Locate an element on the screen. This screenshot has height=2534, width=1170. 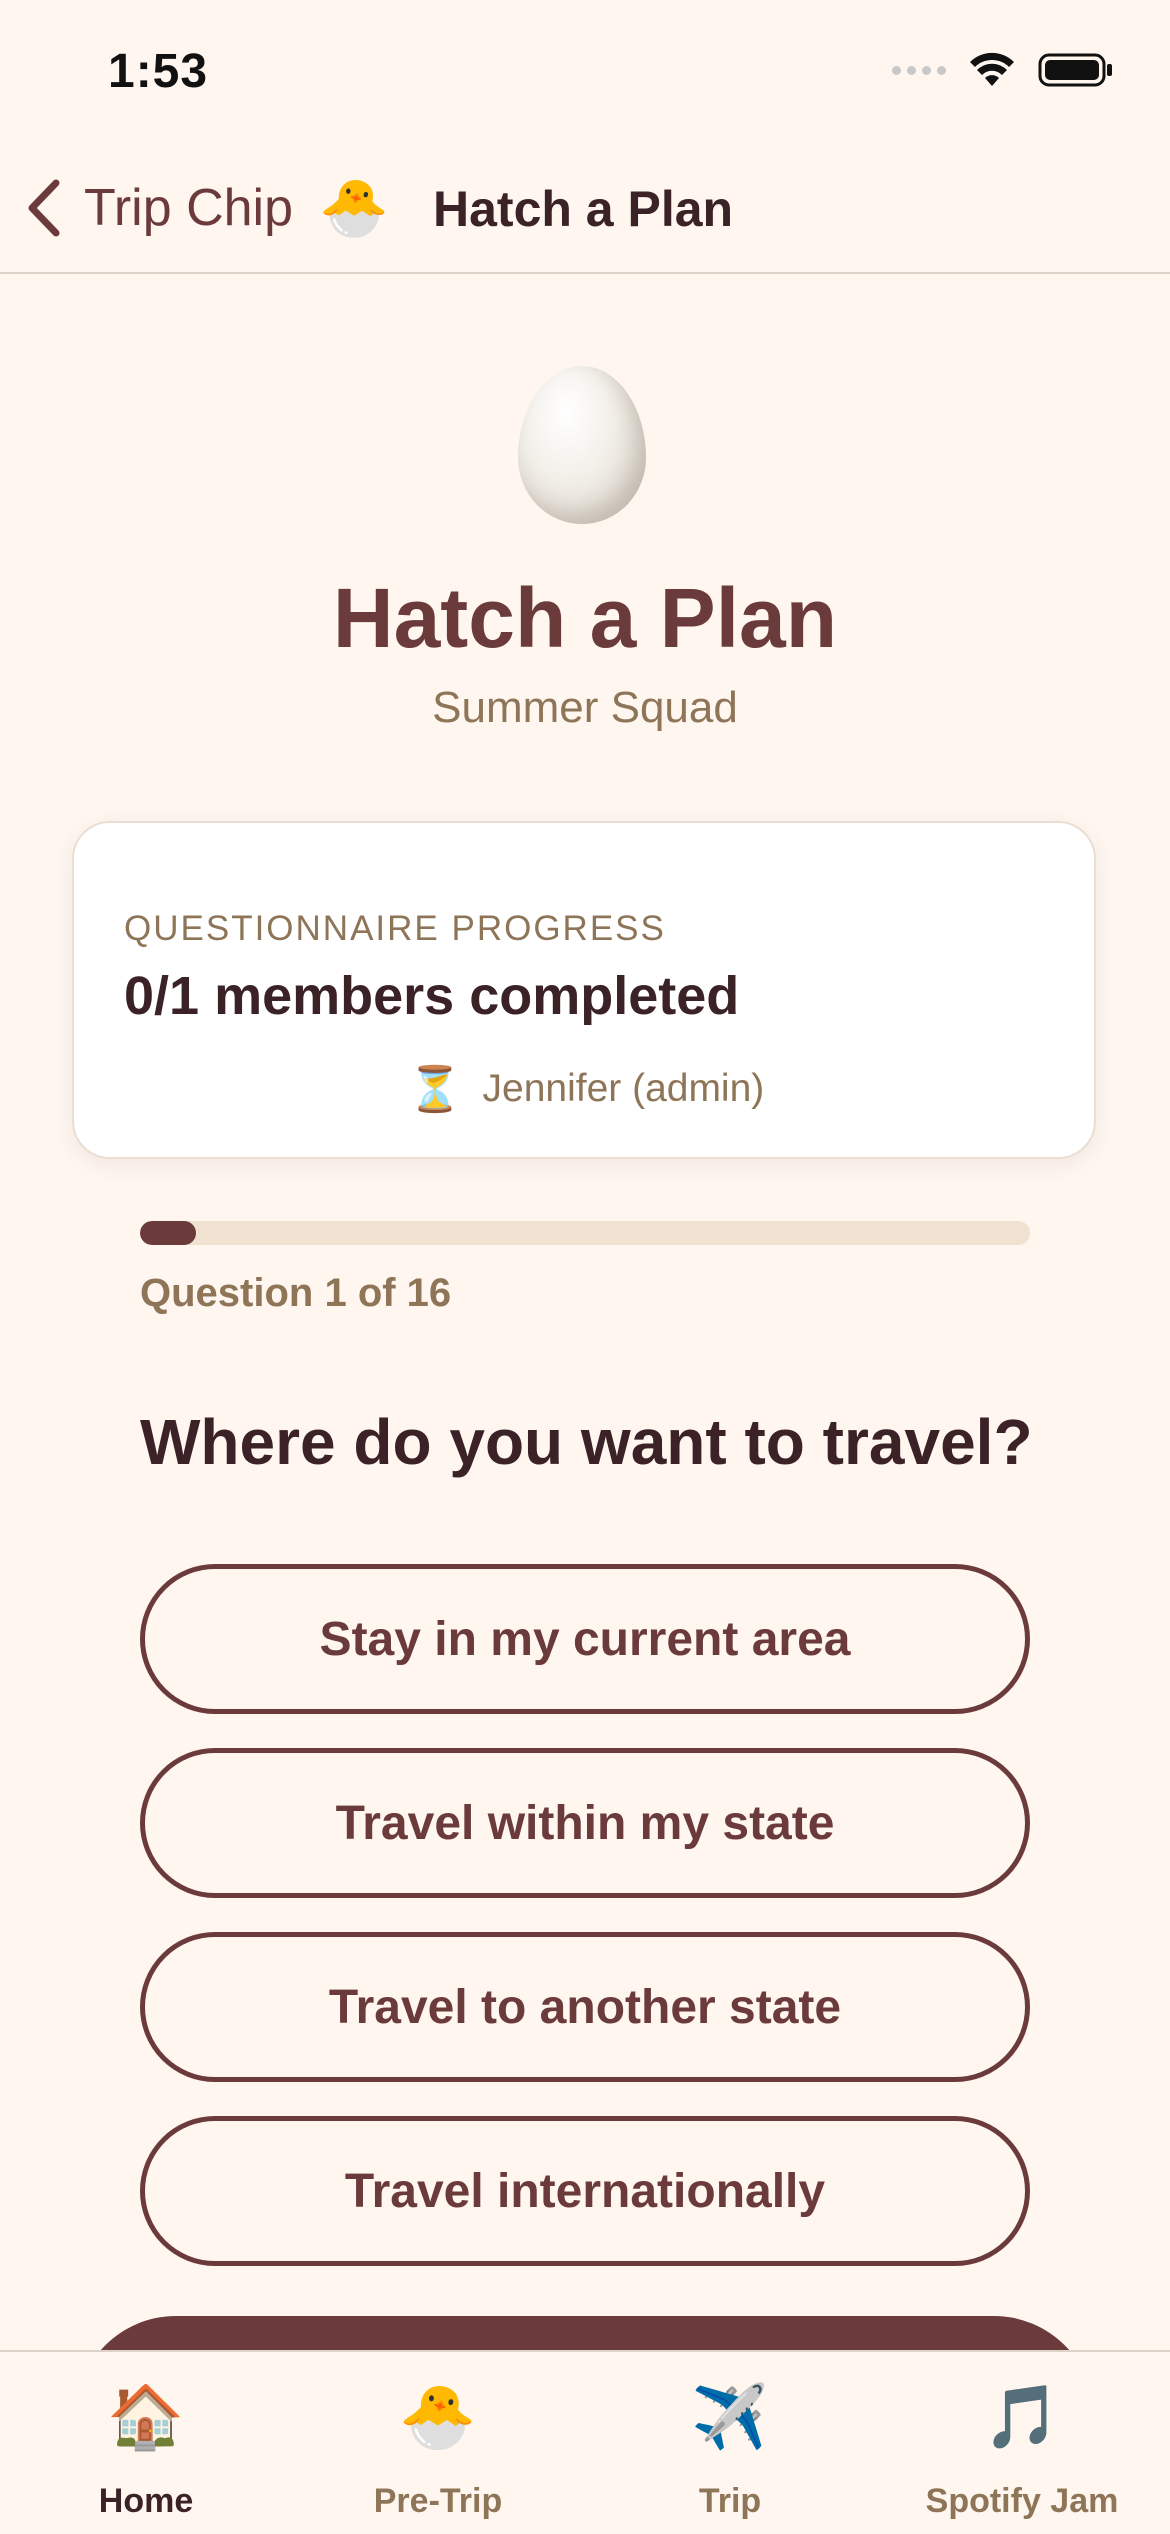
tab-pre-trip: 🐣 Pre-Trip is located at coordinates (438, 2451).